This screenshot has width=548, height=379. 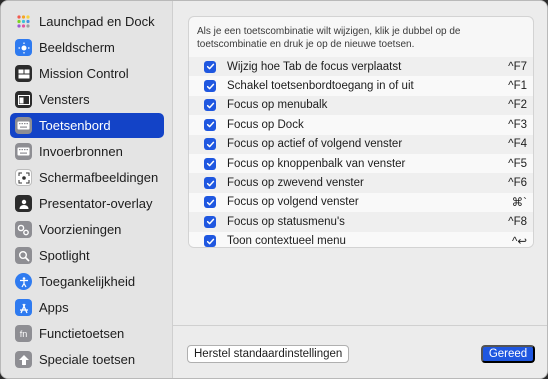 What do you see at coordinates (361, 222) in the screenshot?
I see `shortcut-row: Focus op statusmenu's ^F8` at bounding box center [361, 222].